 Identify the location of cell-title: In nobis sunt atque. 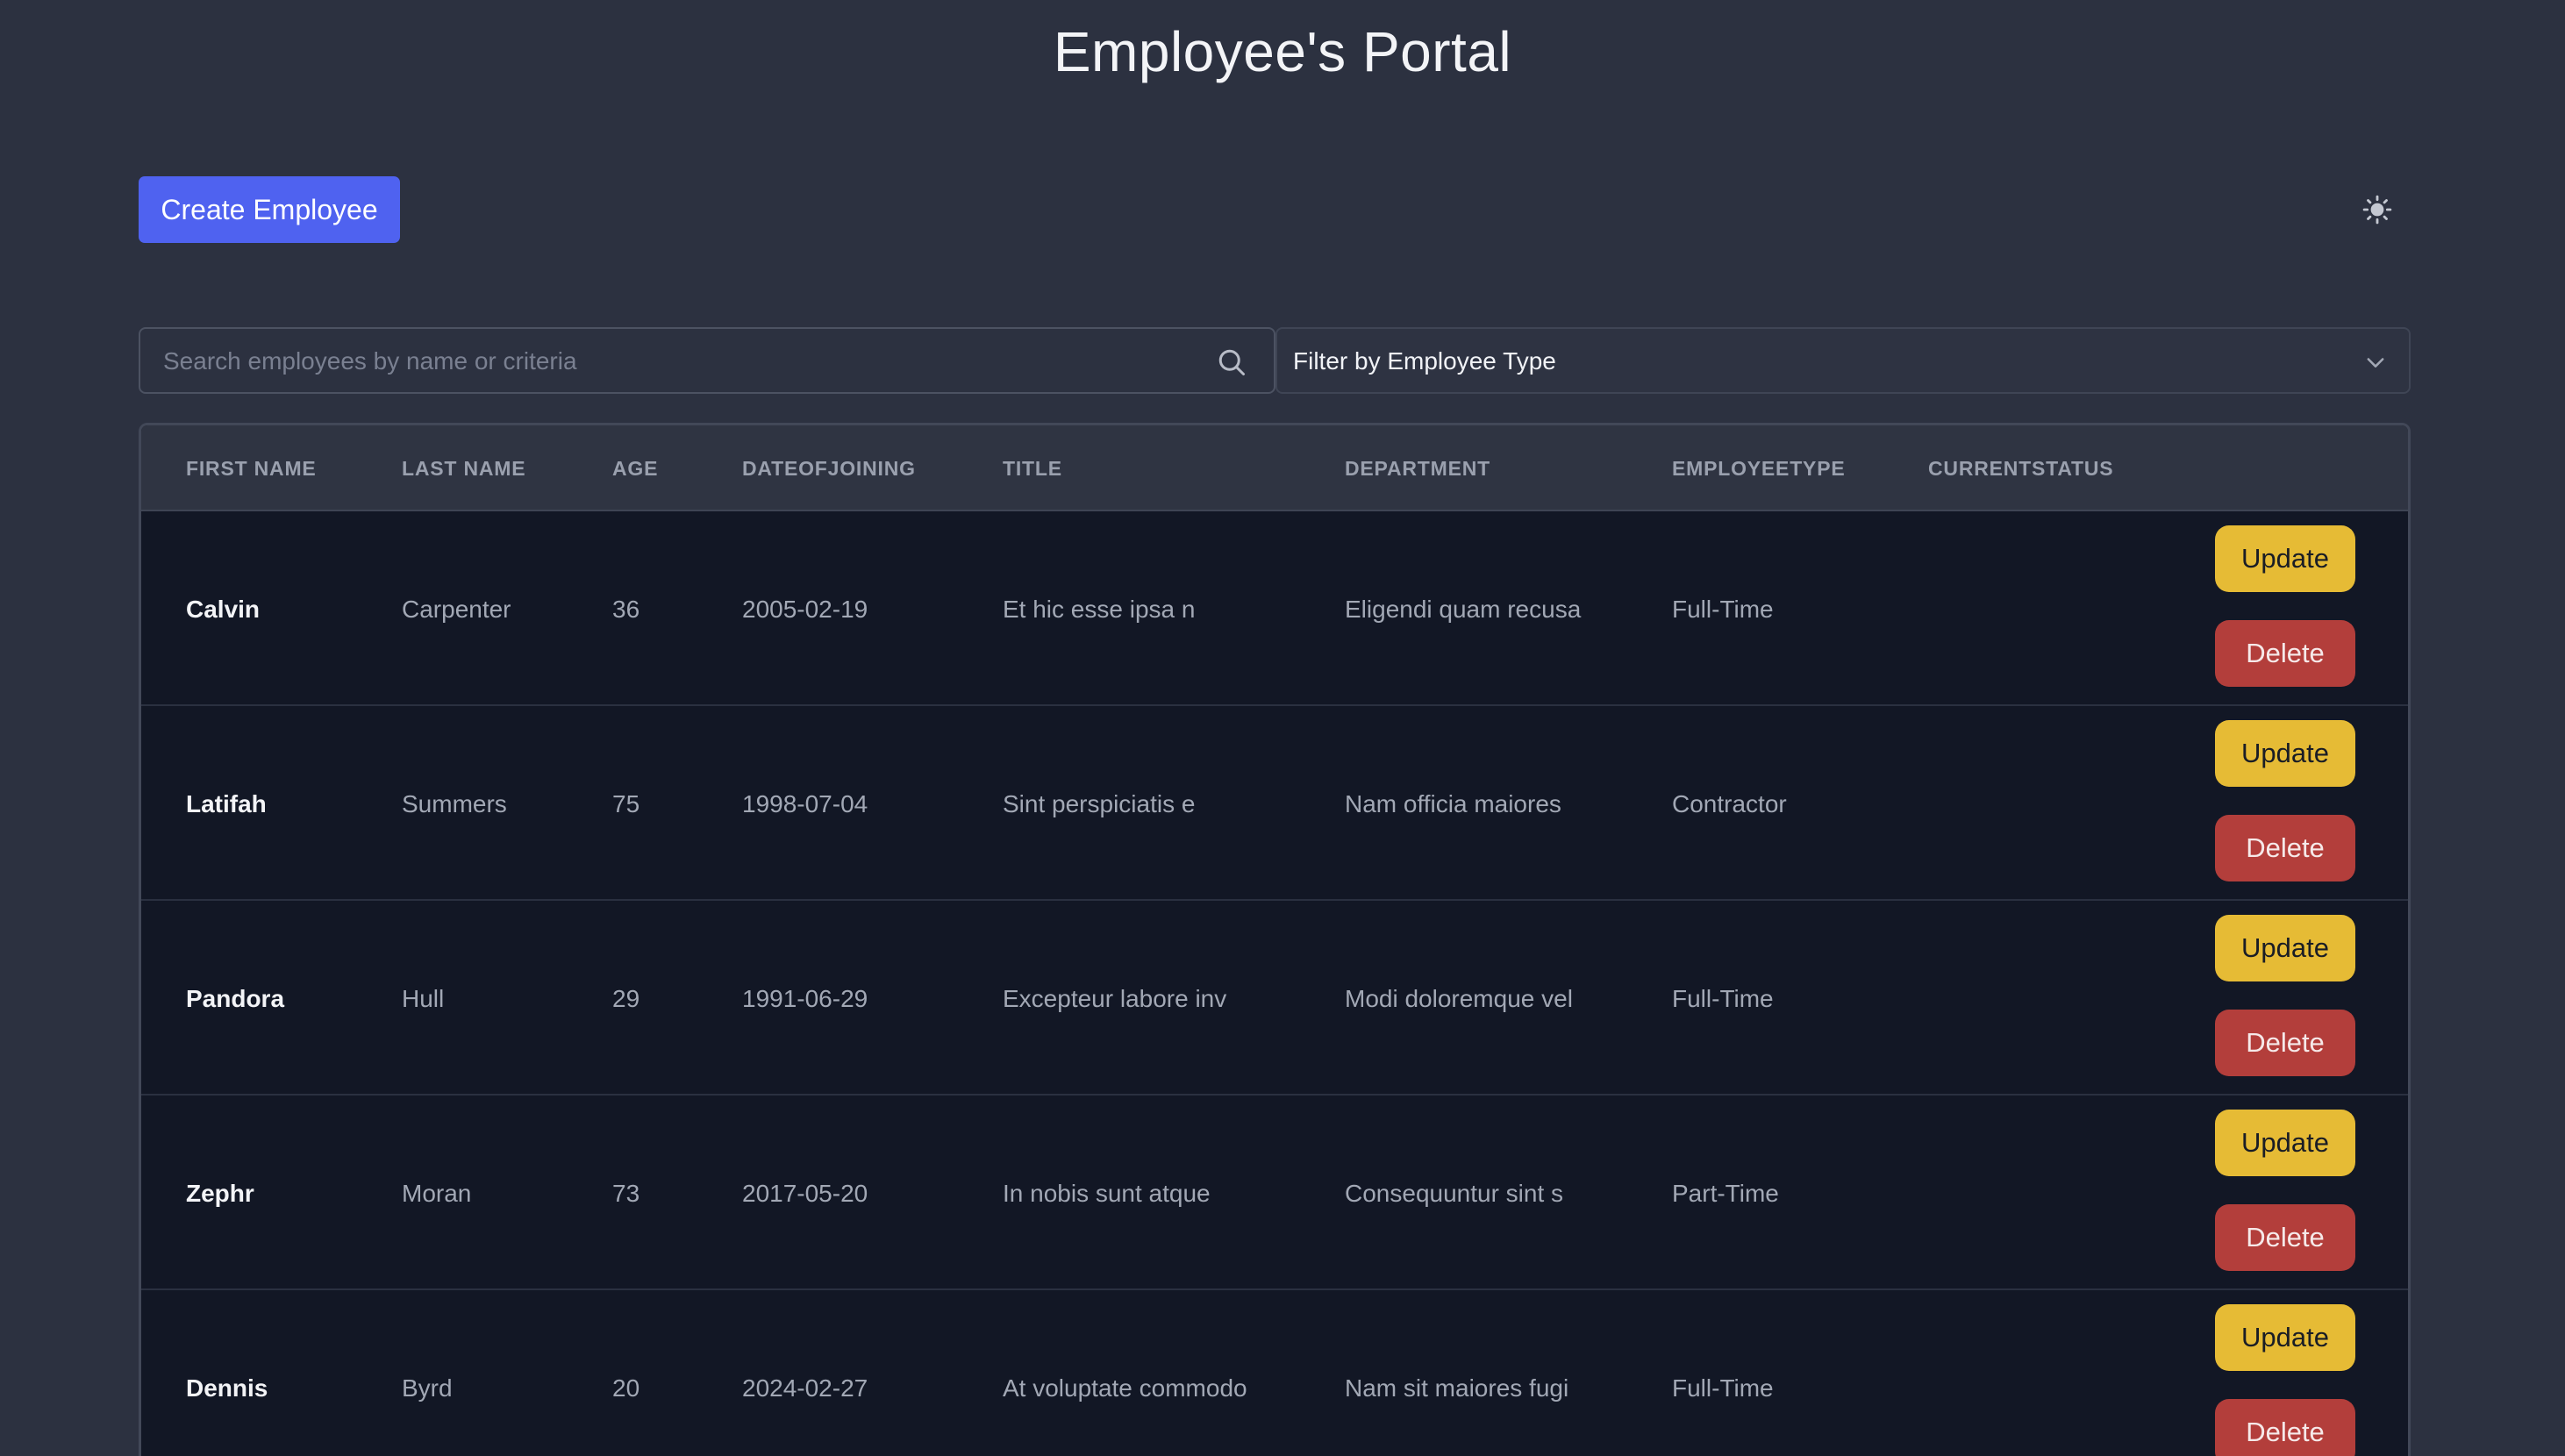
(1107, 1193).